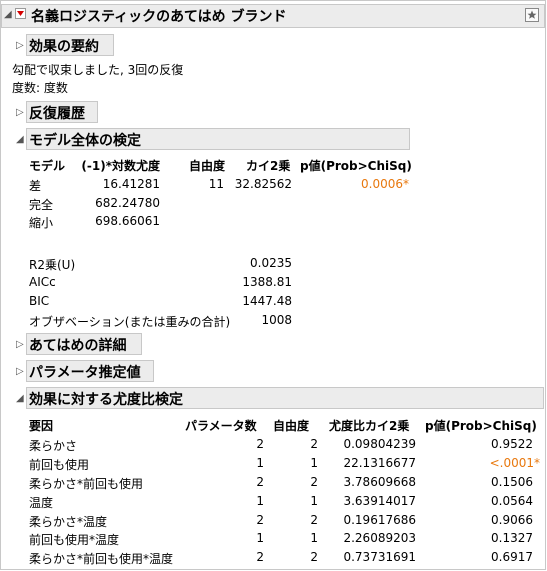 This screenshot has height=571, width=547. Describe the element at coordinates (379, 463) in the screenshot. I see `chisq-cell: 22.1316677` at that location.